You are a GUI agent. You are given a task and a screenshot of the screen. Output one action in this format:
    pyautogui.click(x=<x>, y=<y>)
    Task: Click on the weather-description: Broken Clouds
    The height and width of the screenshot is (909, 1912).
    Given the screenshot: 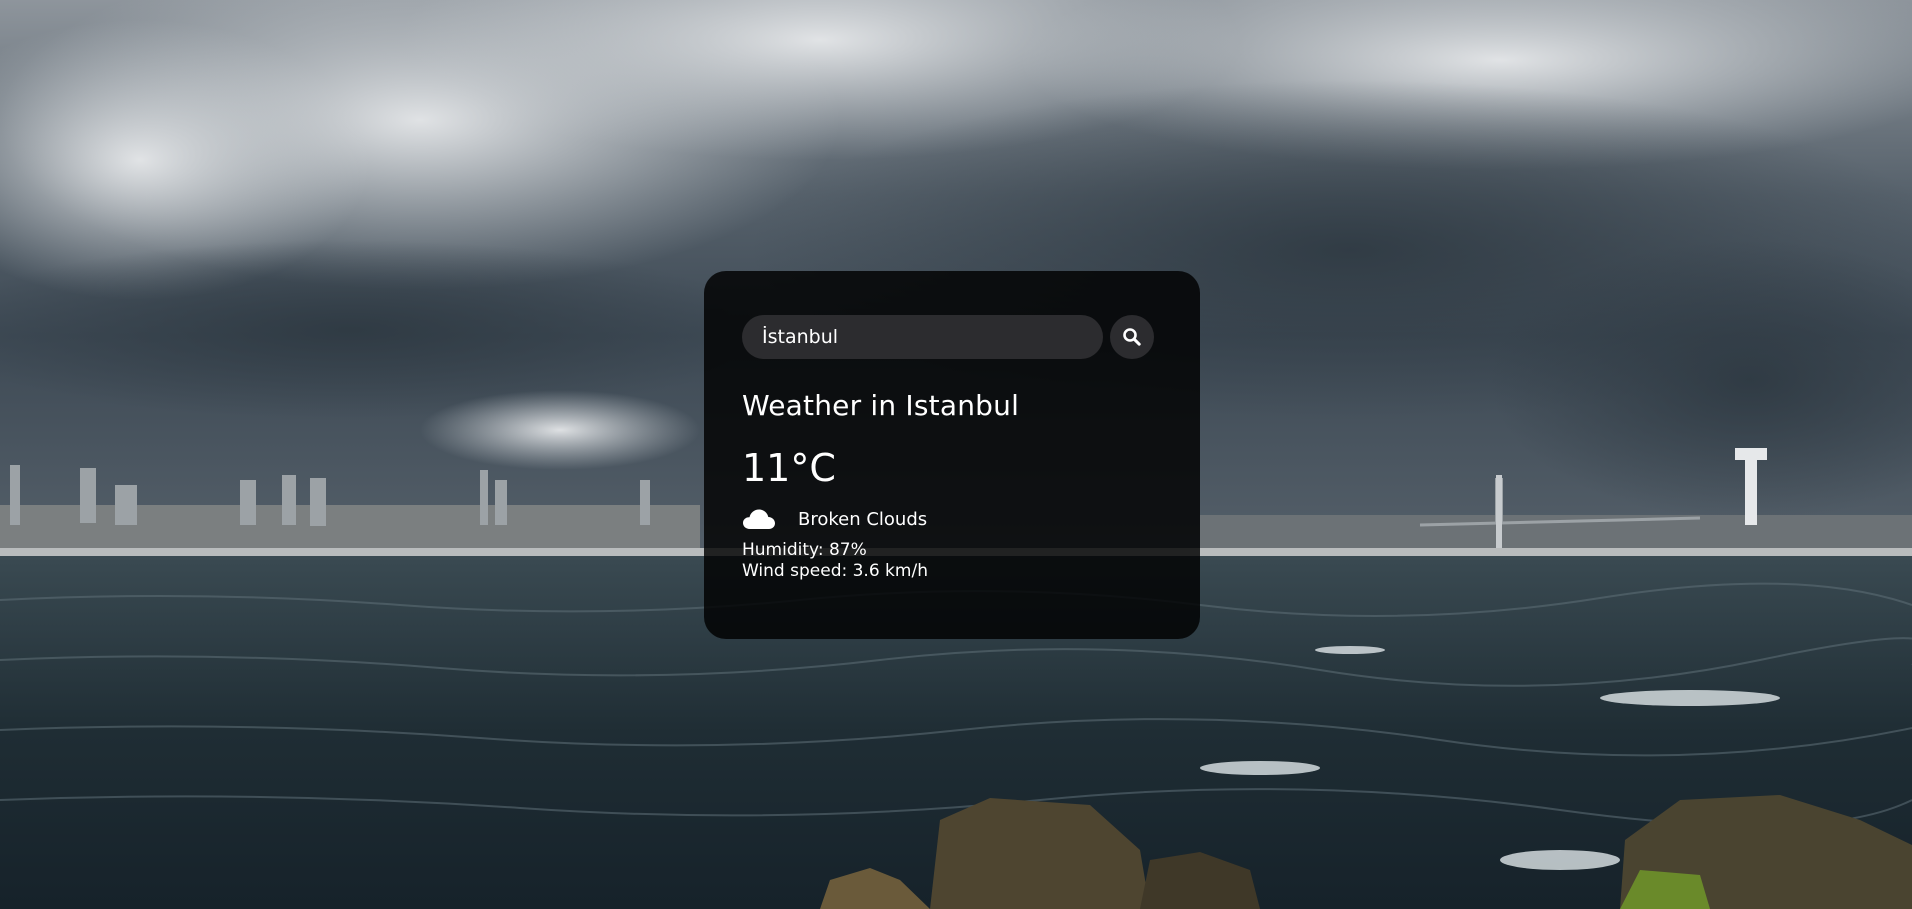 What is the action you would take?
    pyautogui.click(x=863, y=519)
    